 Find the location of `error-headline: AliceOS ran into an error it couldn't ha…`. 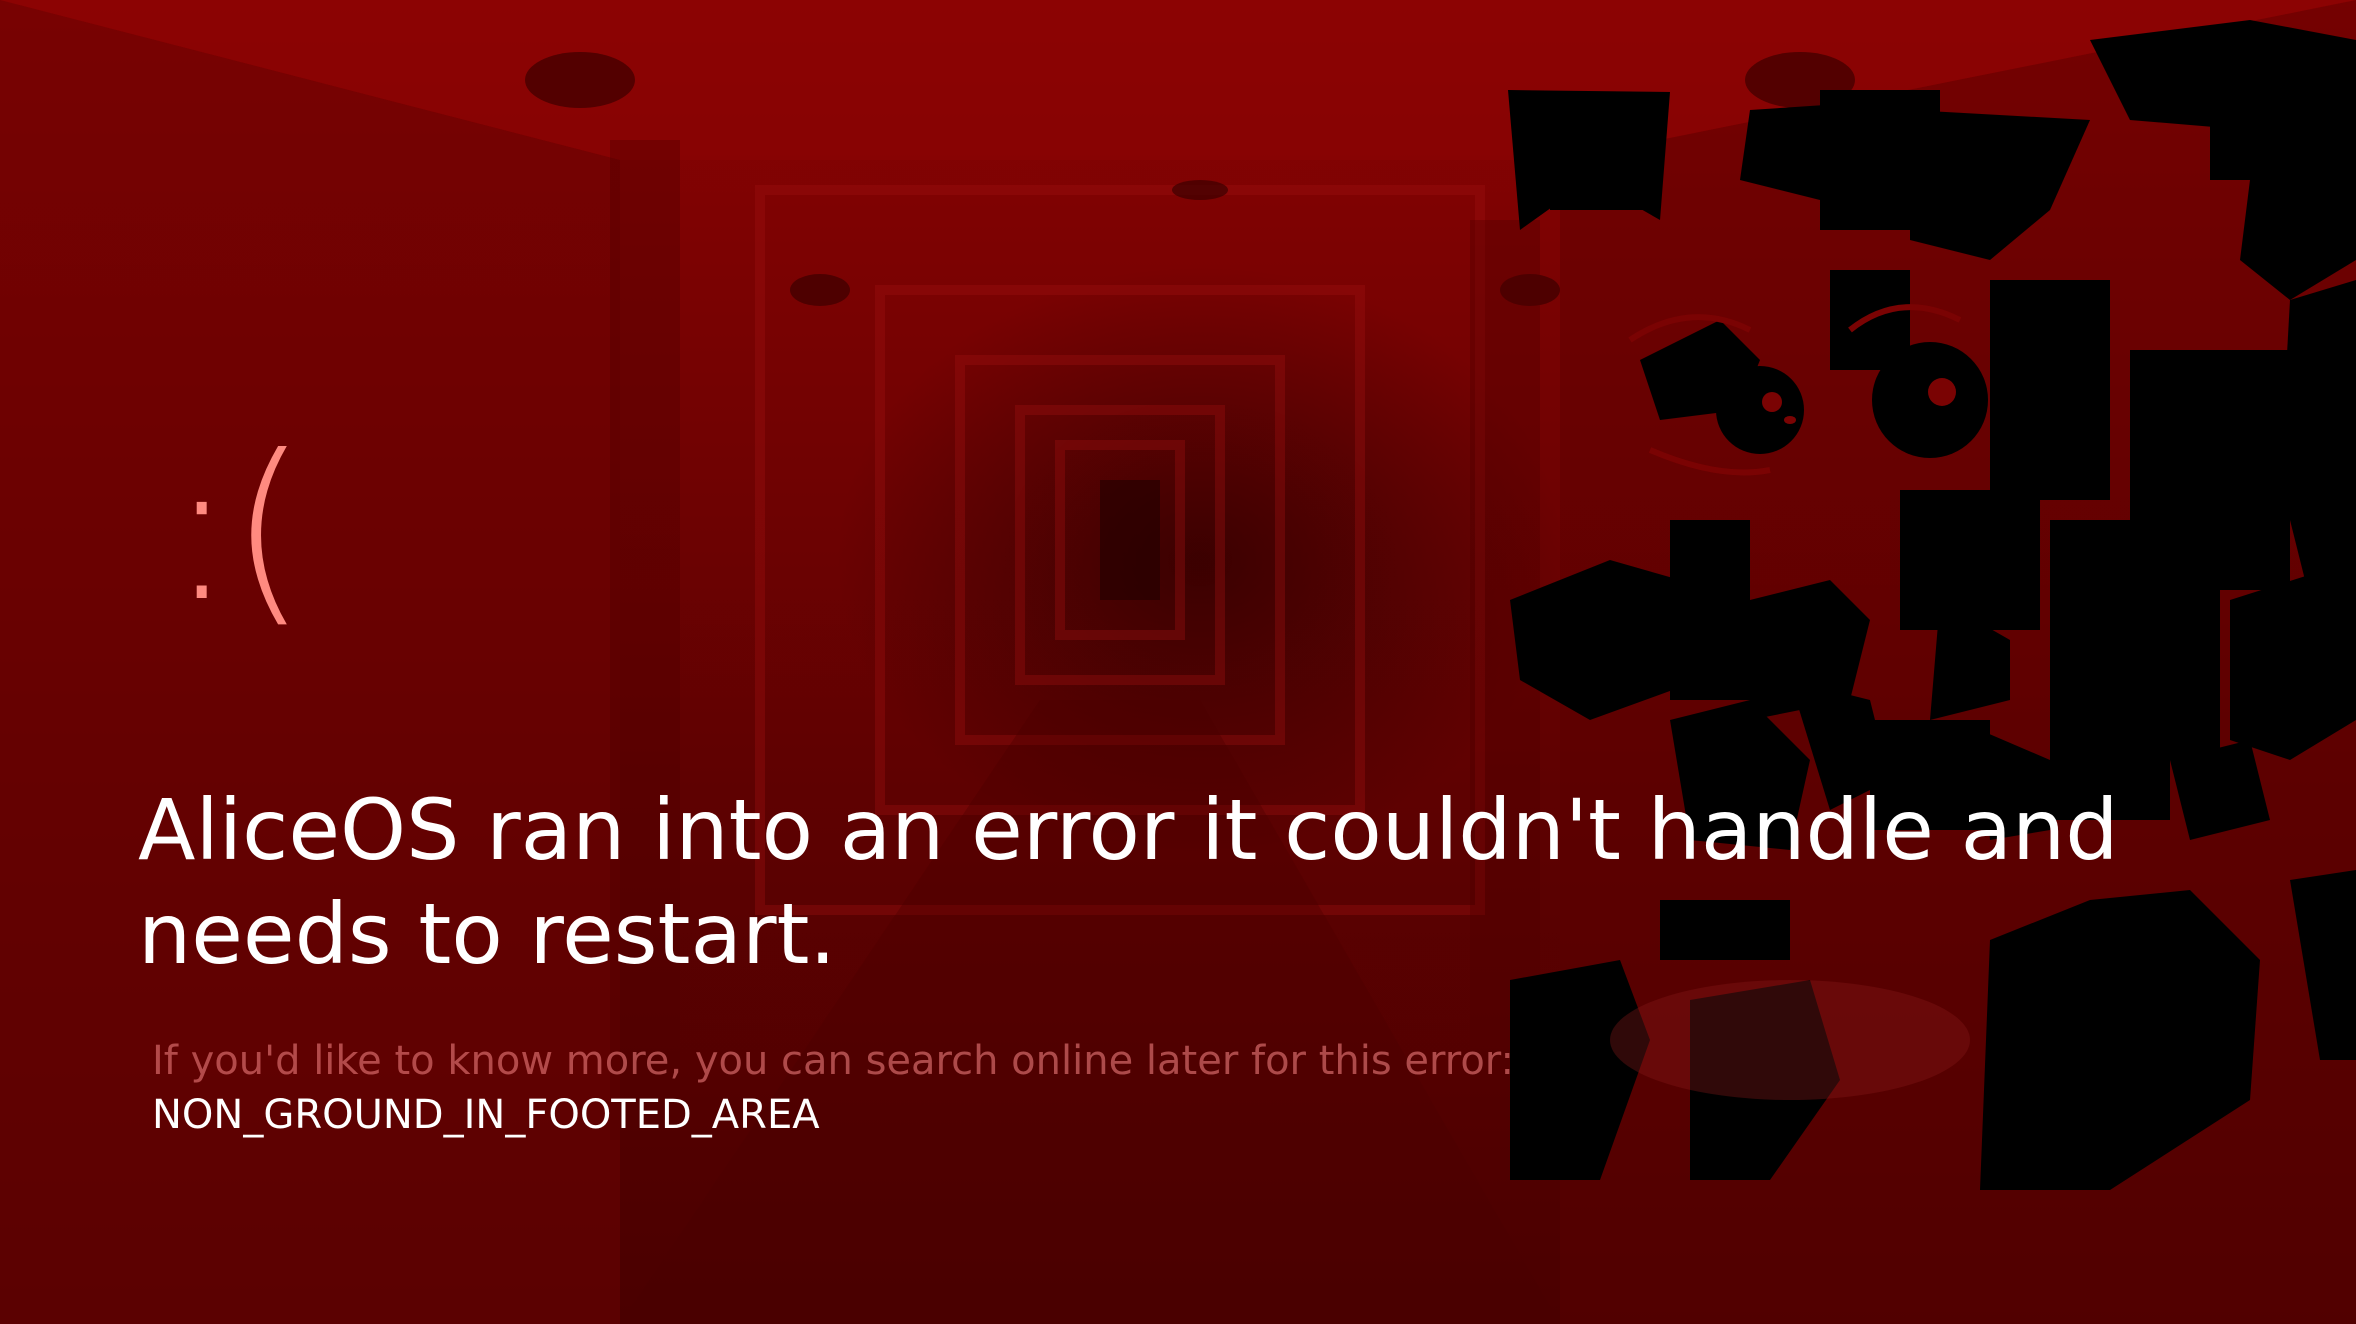

error-headline: AliceOS ran into an error it couldn't ha… is located at coordinates (1128, 882).